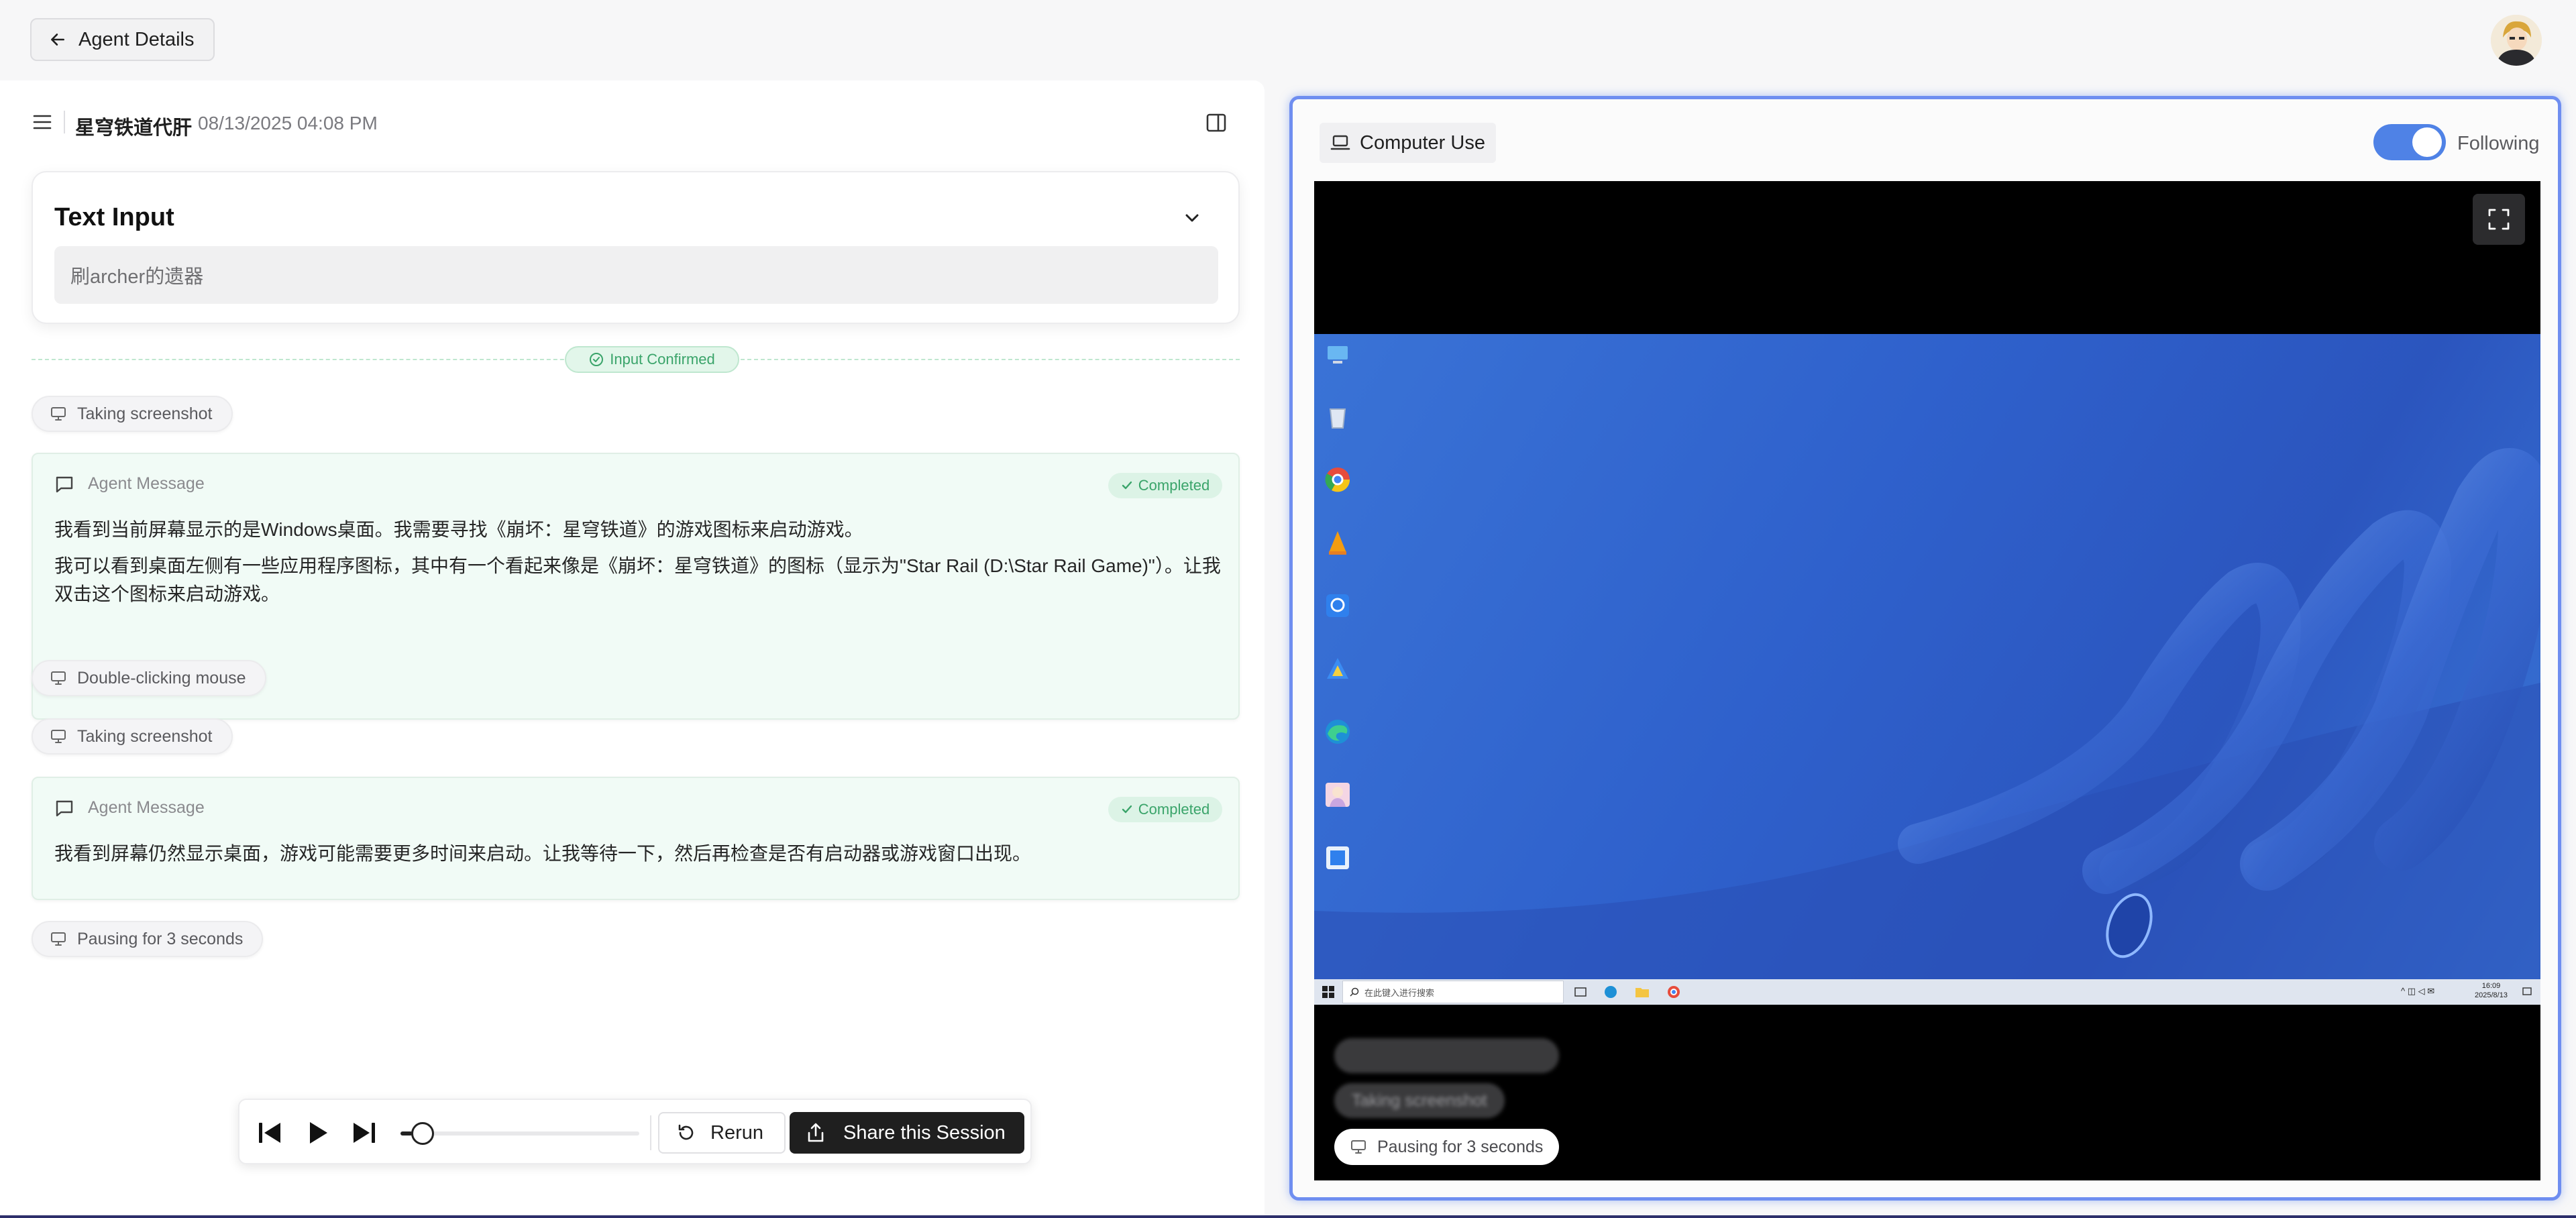 The height and width of the screenshot is (1218, 2576). I want to click on following-label: Following, so click(2498, 143).